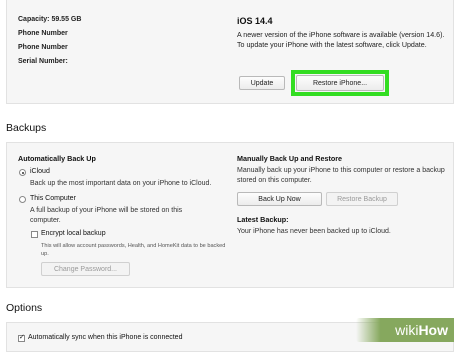 The height and width of the screenshot is (352, 460). Describe the element at coordinates (290, 158) in the screenshot. I see `manual-backup-heading: Manually Back Up and Restore` at that location.